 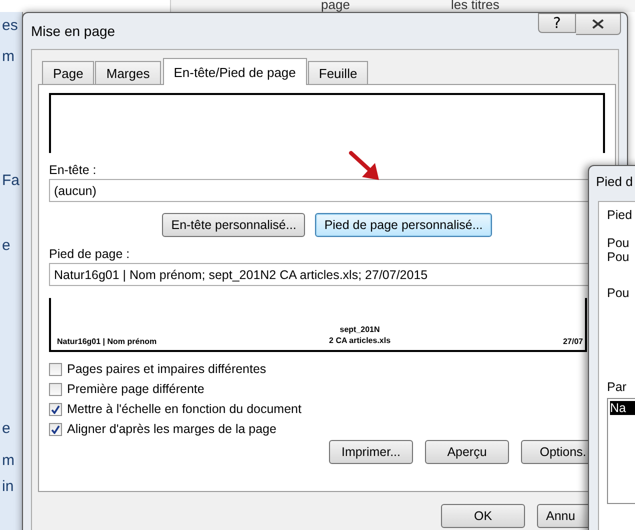 I want to click on checkbox-label: Première page différente, so click(x=135, y=389).